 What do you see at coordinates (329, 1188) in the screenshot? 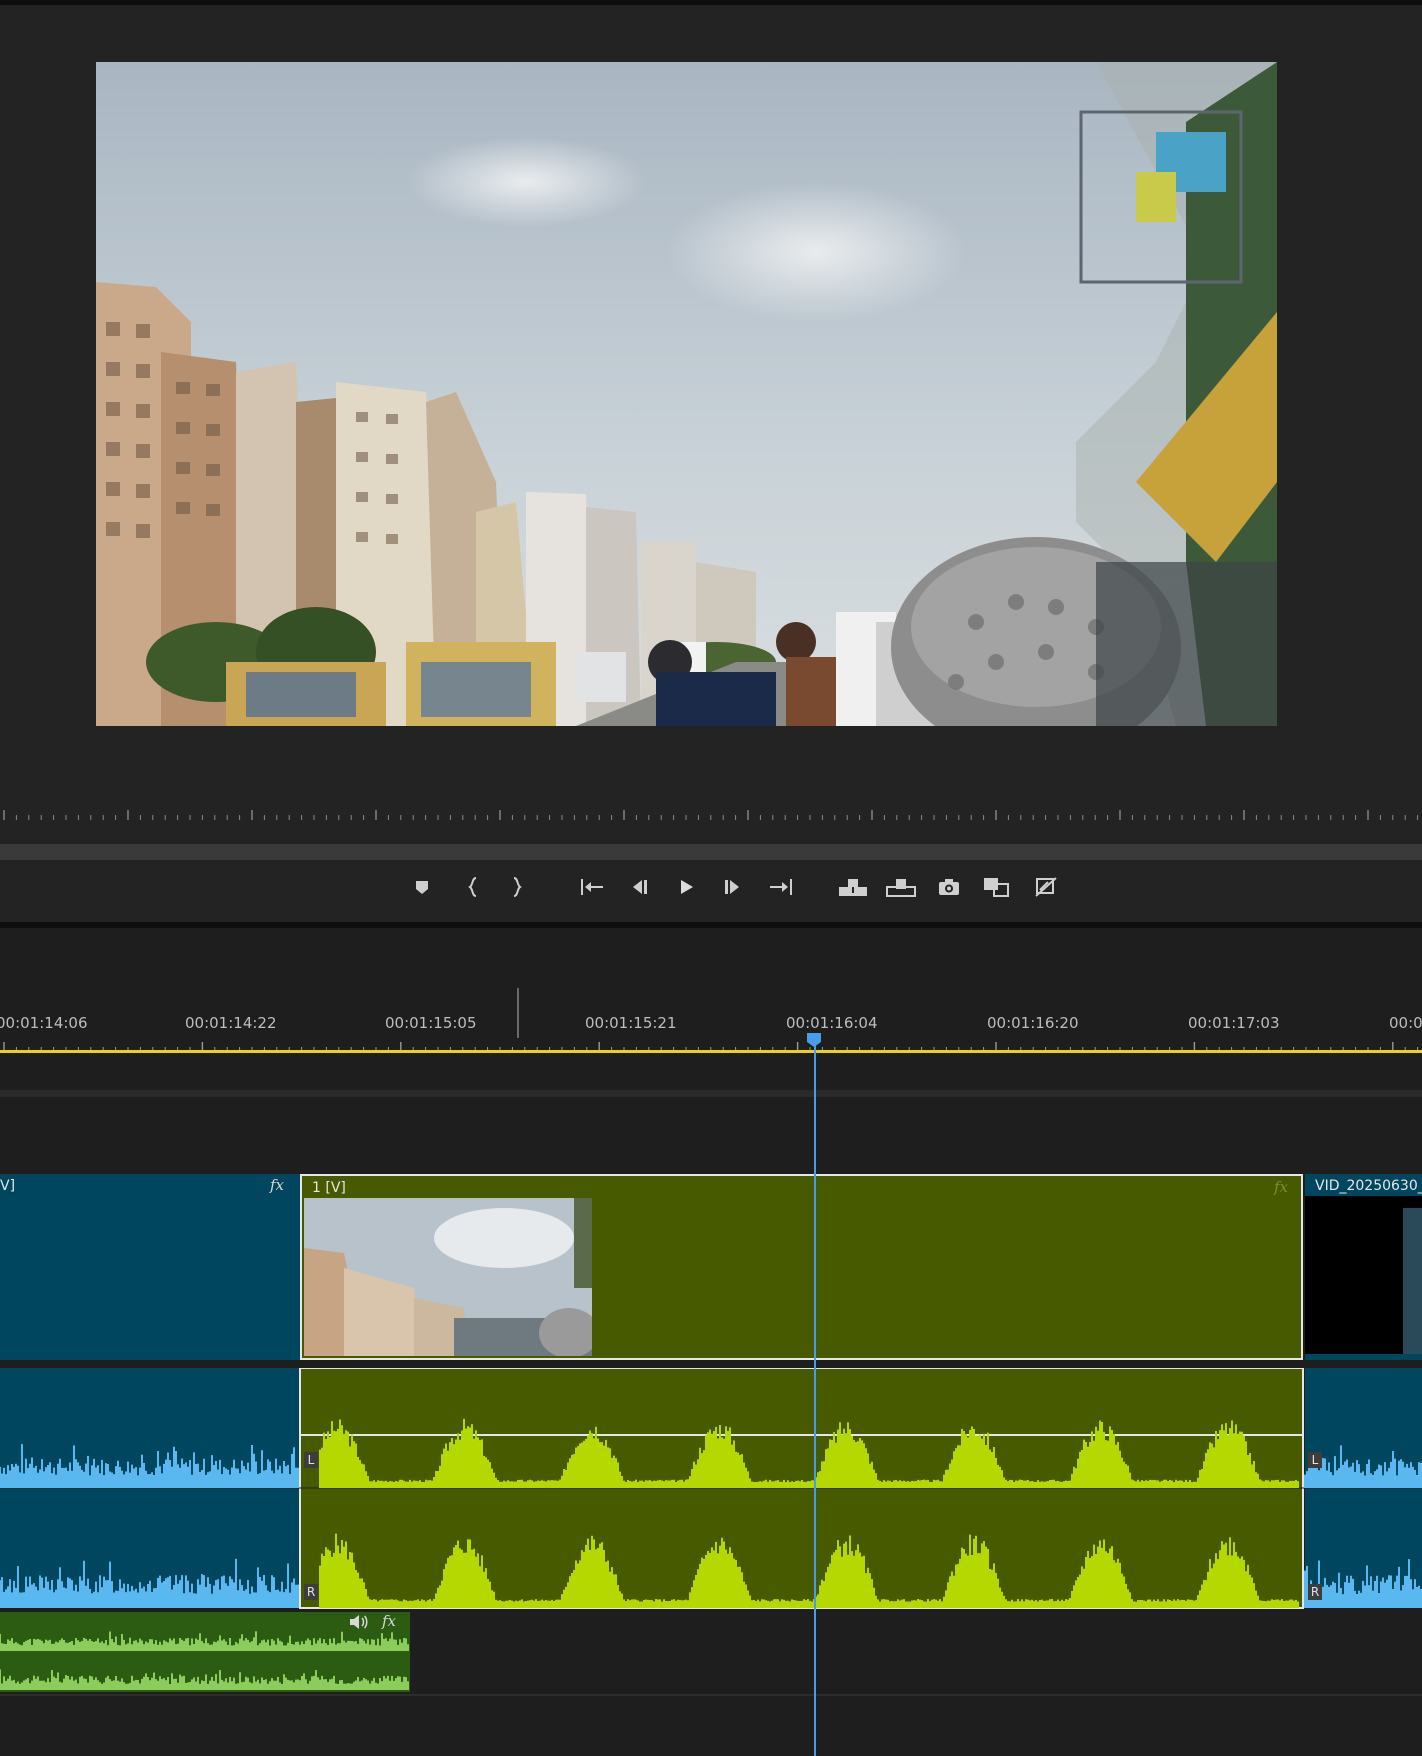
I see `clip-name: 1 [V]` at bounding box center [329, 1188].